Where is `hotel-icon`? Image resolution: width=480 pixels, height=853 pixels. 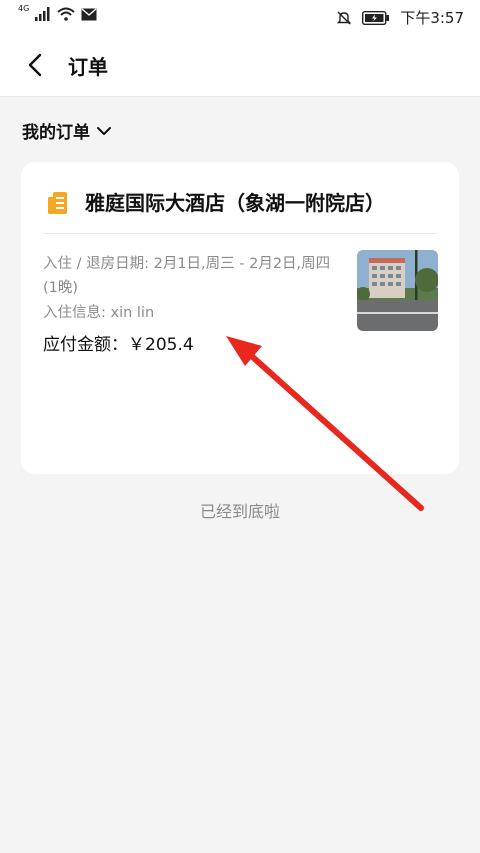 hotel-icon is located at coordinates (57, 203).